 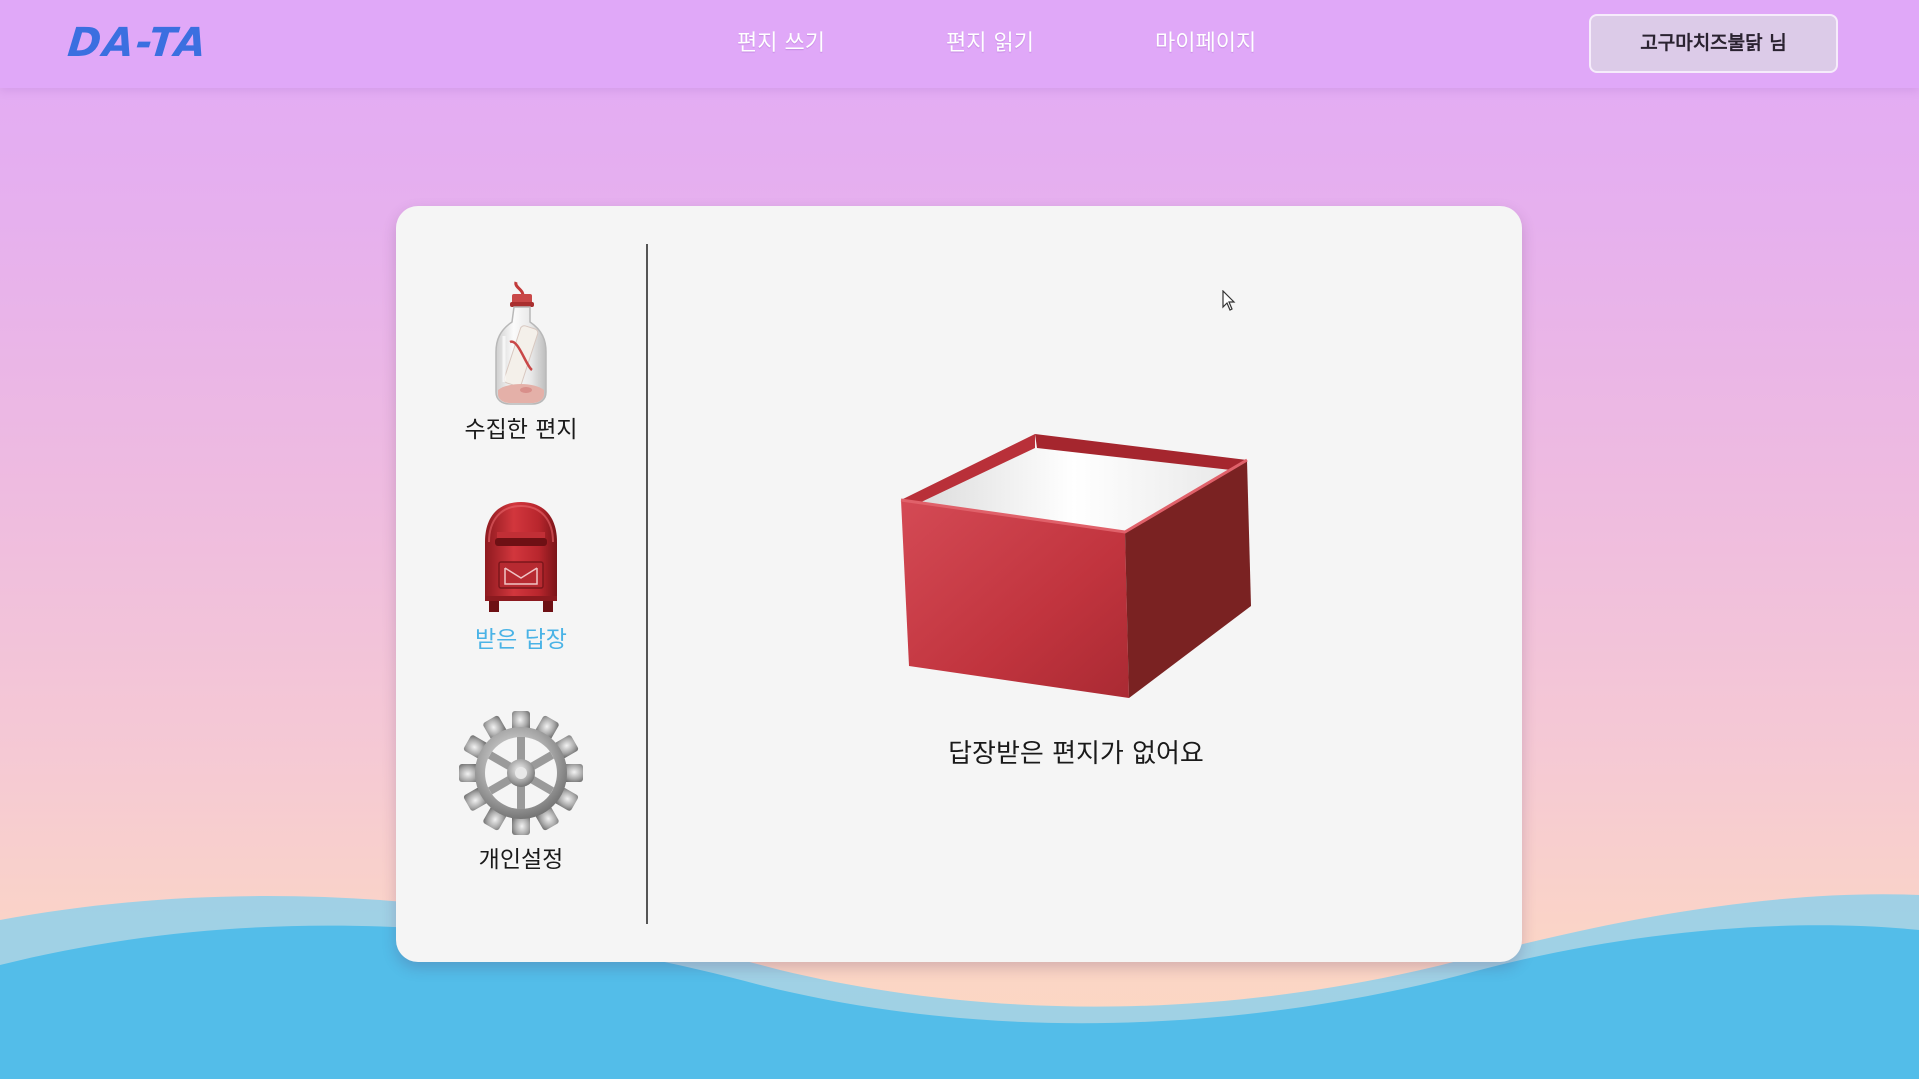 What do you see at coordinates (647, 584) in the screenshot?
I see `sidebar-divider` at bounding box center [647, 584].